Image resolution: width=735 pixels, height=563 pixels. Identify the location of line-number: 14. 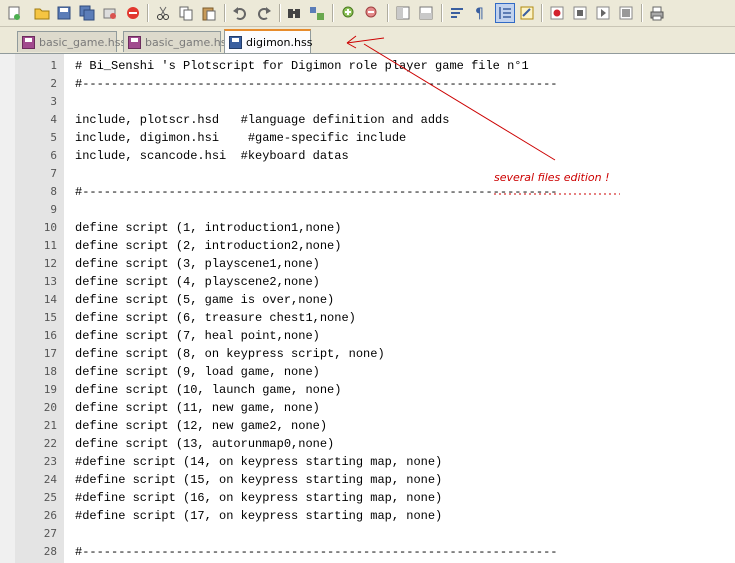
(50, 299).